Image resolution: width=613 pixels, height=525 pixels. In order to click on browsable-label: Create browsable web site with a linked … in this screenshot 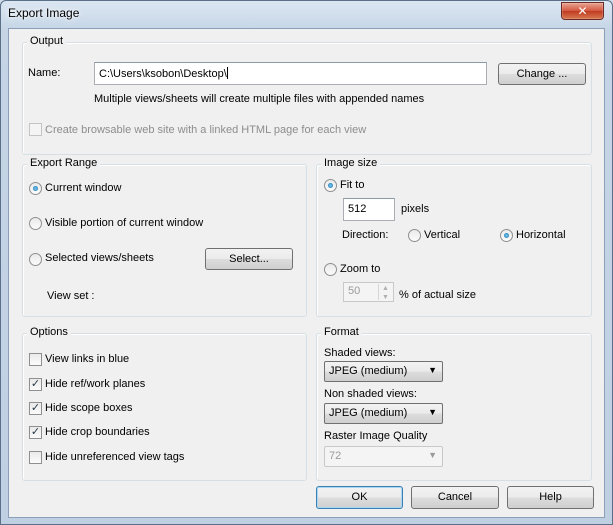, I will do `click(206, 130)`.